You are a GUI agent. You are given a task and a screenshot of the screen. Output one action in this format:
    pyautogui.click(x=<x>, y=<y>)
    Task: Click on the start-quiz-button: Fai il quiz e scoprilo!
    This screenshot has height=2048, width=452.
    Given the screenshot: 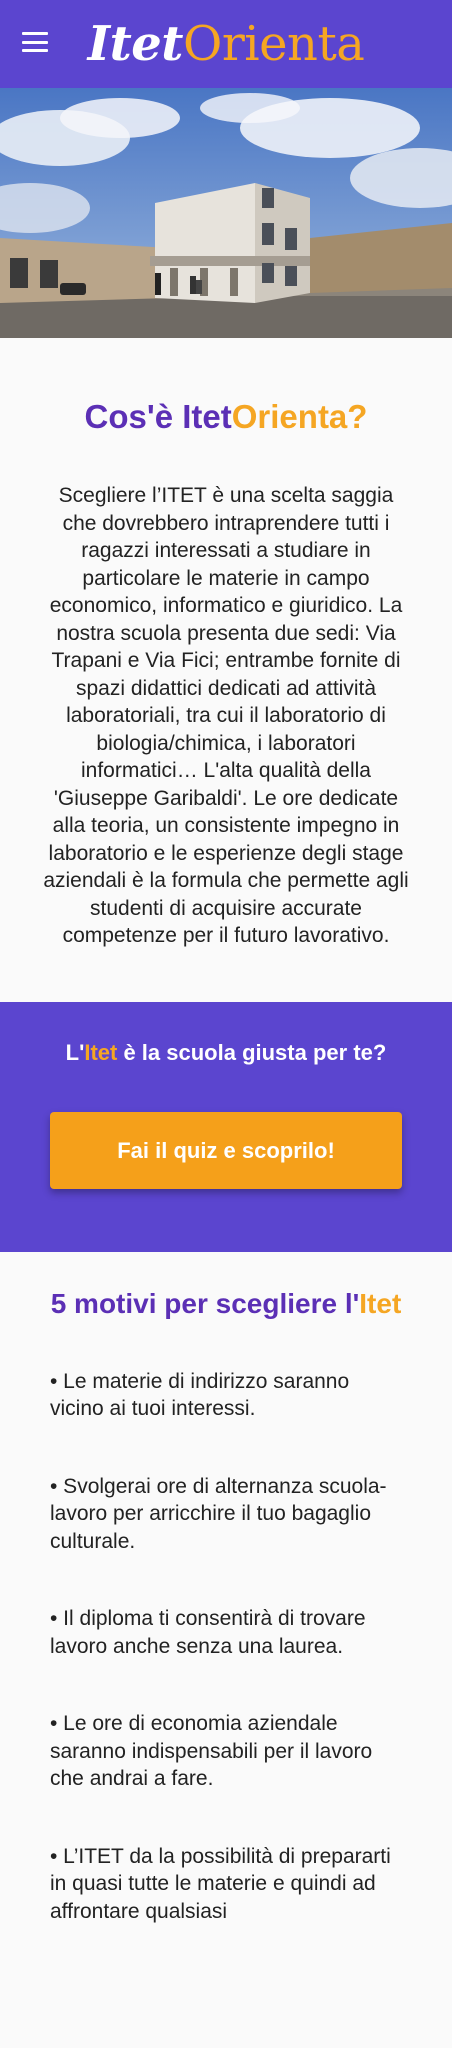 What is the action you would take?
    pyautogui.click(x=226, y=1150)
    